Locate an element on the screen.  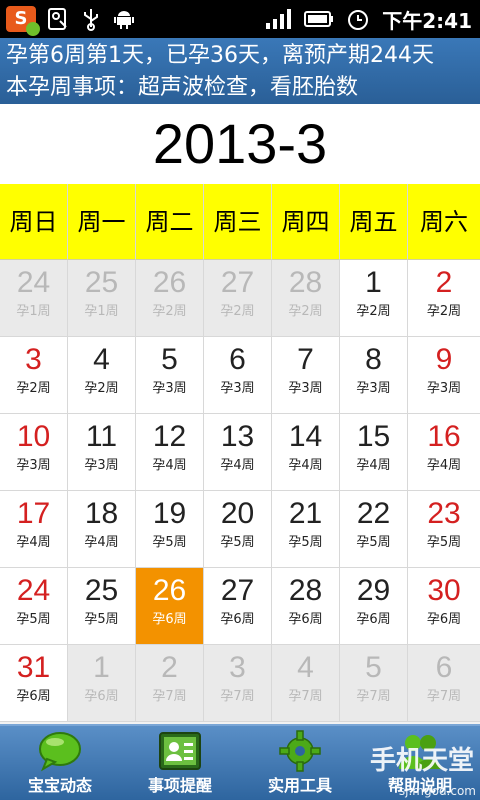
calendar-day-cell: 12 孕4周 is located at coordinates (170, 452).